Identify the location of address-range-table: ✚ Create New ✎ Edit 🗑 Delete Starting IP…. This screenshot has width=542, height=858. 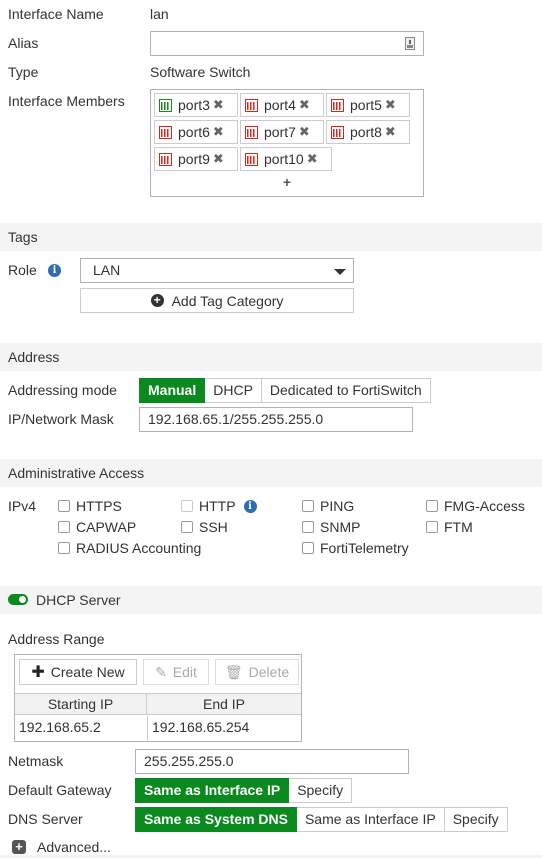
(158, 698).